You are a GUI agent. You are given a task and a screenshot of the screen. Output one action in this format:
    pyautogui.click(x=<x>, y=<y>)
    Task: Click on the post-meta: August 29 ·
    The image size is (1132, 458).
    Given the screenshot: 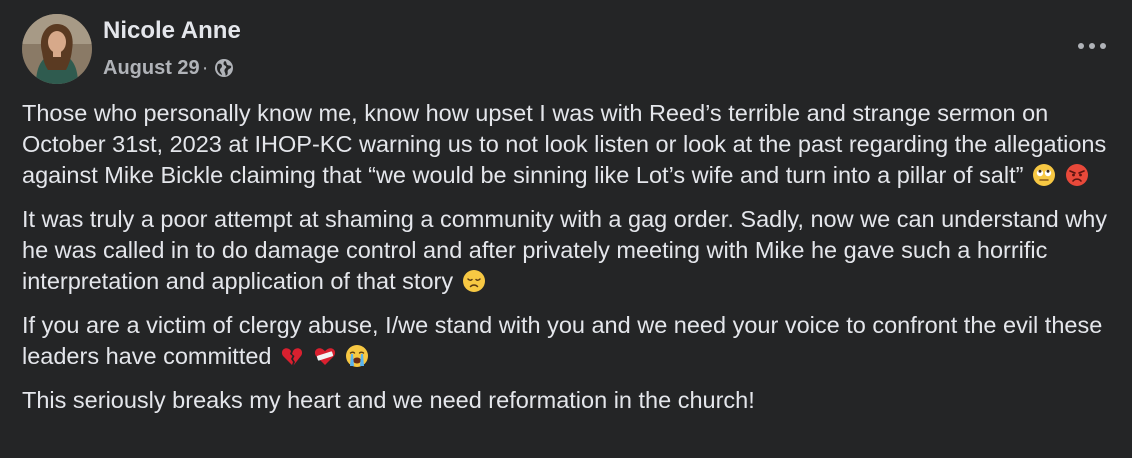 What is the action you would take?
    pyautogui.click(x=168, y=68)
    